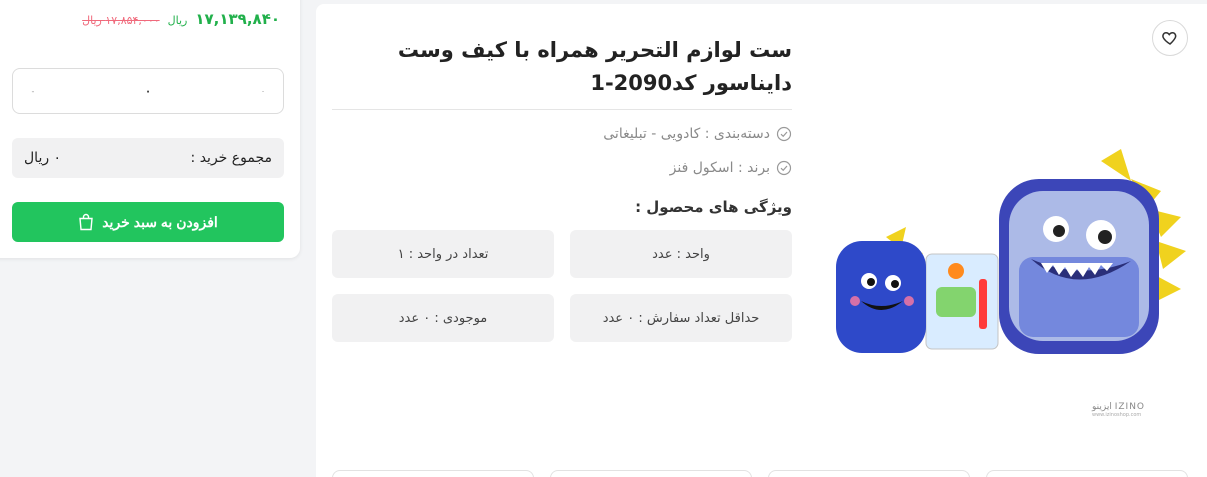 This screenshot has width=1207, height=477. What do you see at coordinates (237, 19) in the screenshot?
I see `price-new: ۱۷,۱۳۹,۸۴۰` at bounding box center [237, 19].